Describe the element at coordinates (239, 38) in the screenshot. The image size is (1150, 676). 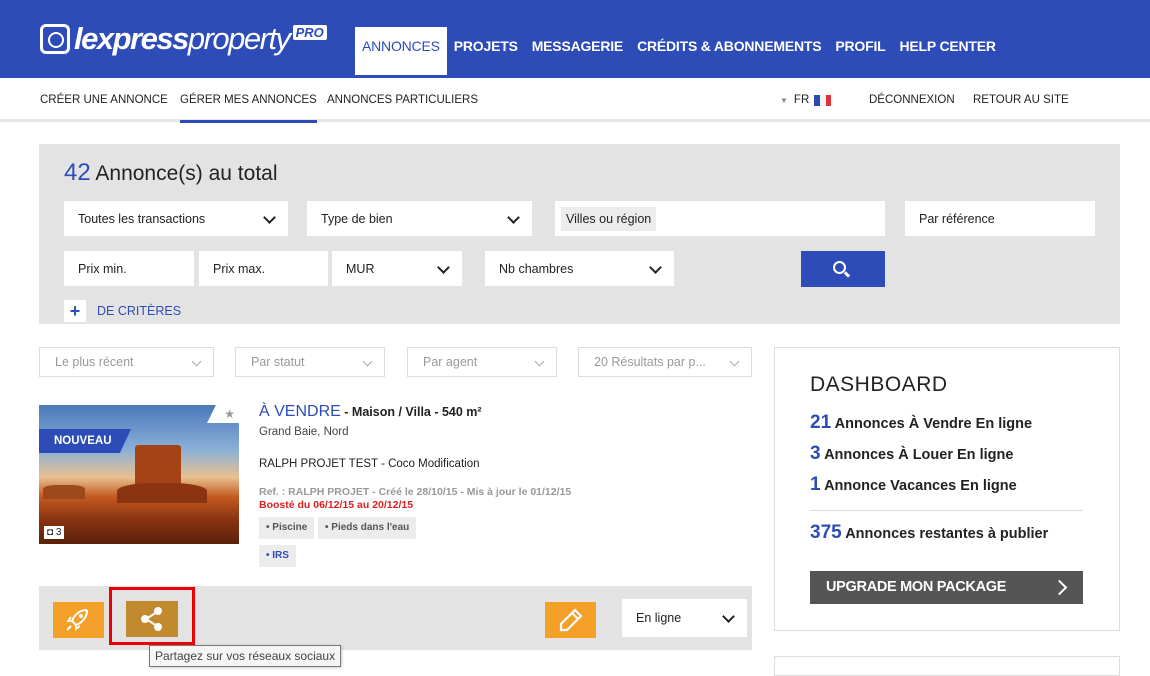
I see `logo-light: property` at that location.